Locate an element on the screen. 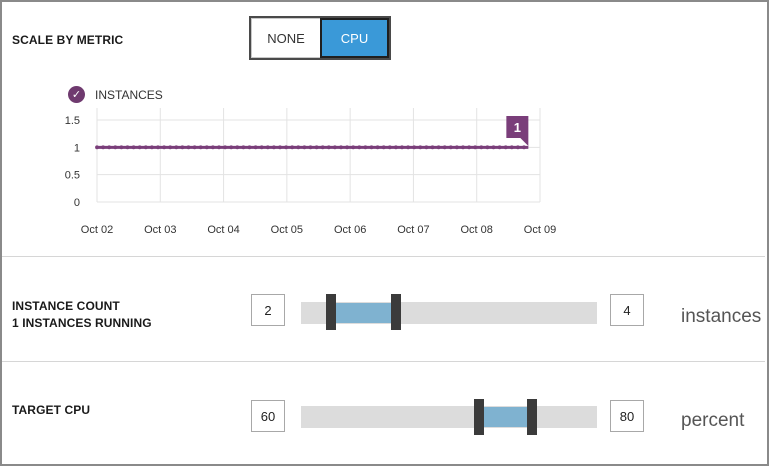  y-tick-label: 0.5 is located at coordinates (72, 176).